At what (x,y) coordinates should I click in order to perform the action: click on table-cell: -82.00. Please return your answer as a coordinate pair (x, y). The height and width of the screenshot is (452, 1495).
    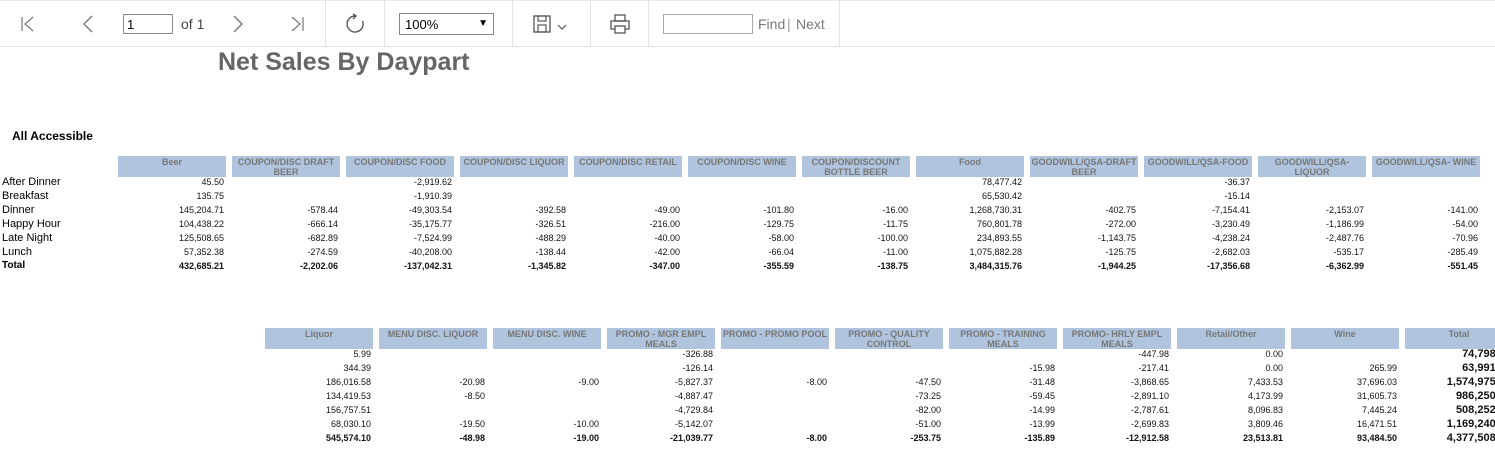
    Looking at the image, I should click on (928, 410).